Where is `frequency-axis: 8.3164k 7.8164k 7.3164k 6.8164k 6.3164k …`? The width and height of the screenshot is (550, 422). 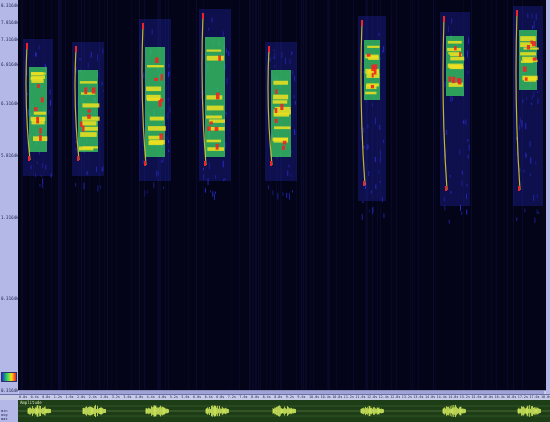 frequency-axis: 8.3164k 7.8164k 7.3164k 6.8164k 6.3164k … is located at coordinates (9, 197).